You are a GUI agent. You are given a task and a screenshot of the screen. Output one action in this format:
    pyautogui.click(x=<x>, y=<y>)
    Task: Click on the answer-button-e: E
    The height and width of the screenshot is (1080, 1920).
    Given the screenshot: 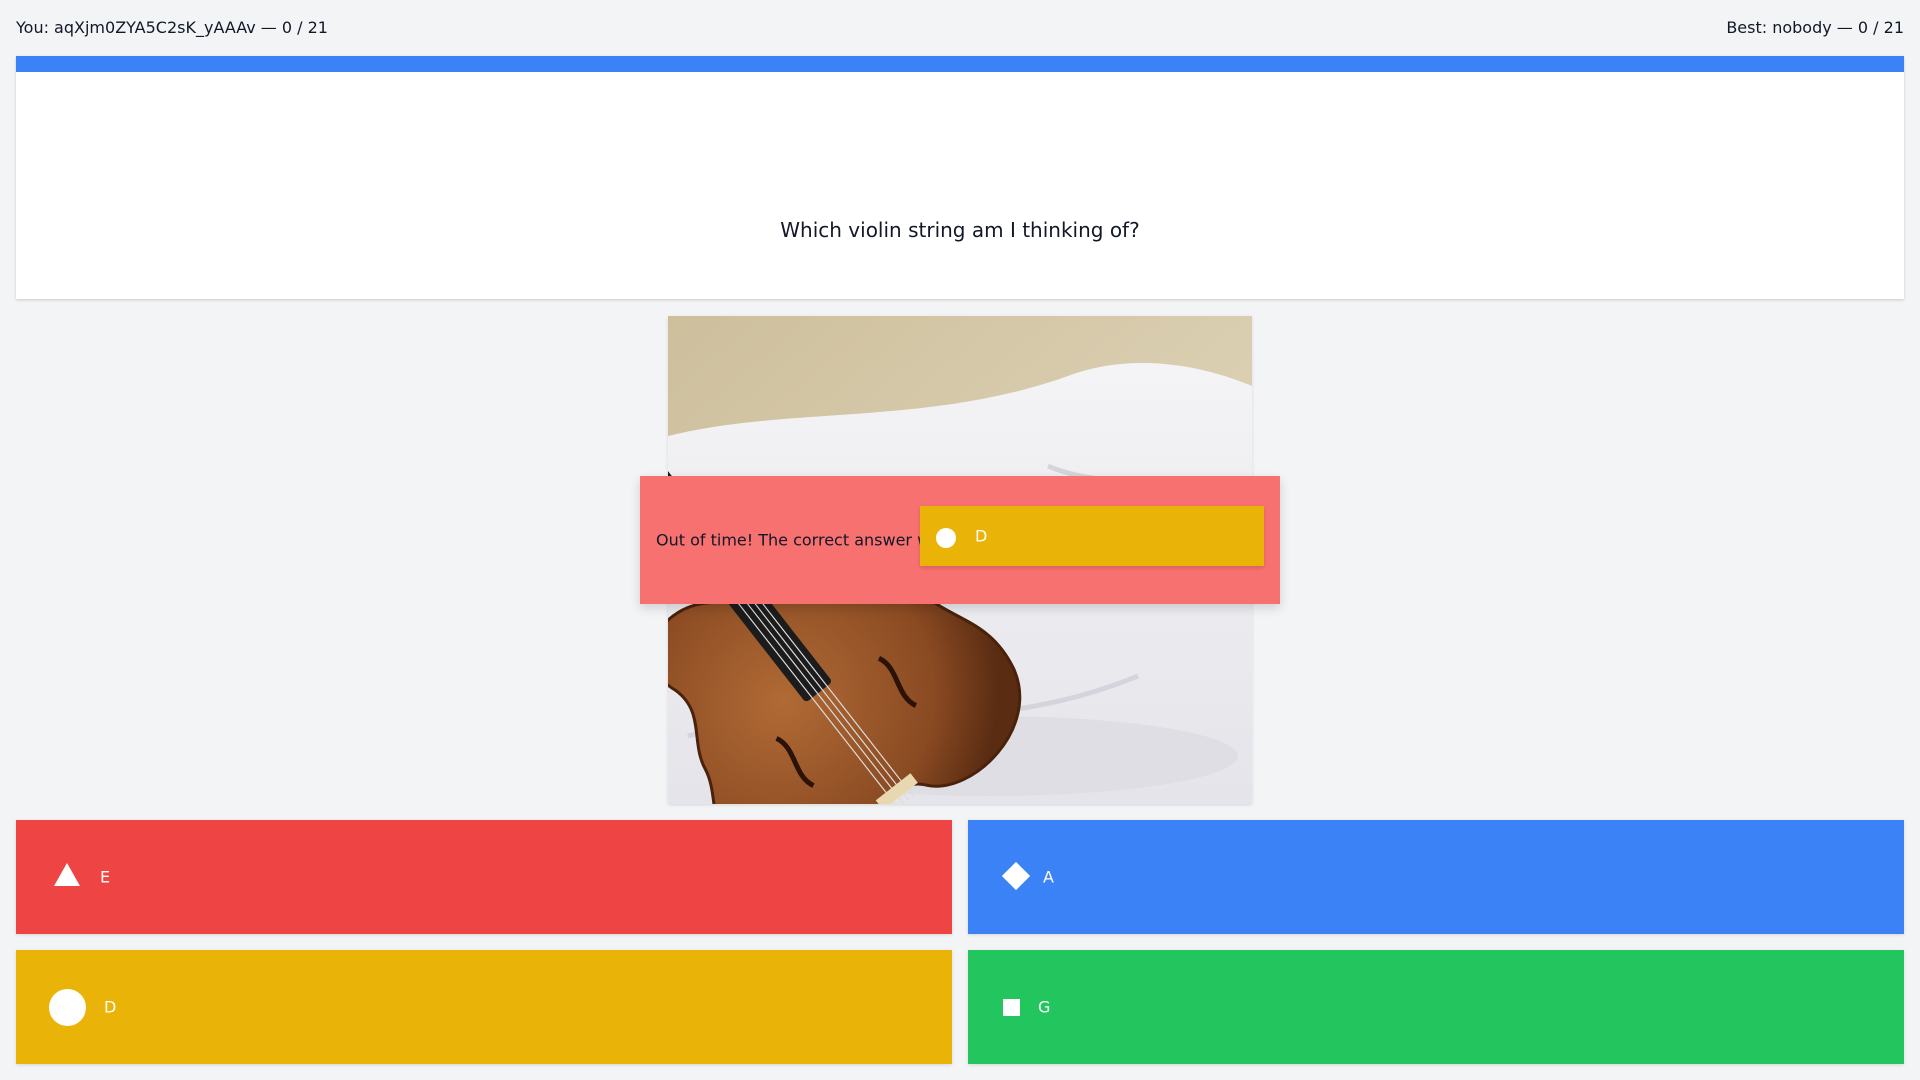 What is the action you would take?
    pyautogui.click(x=484, y=877)
    